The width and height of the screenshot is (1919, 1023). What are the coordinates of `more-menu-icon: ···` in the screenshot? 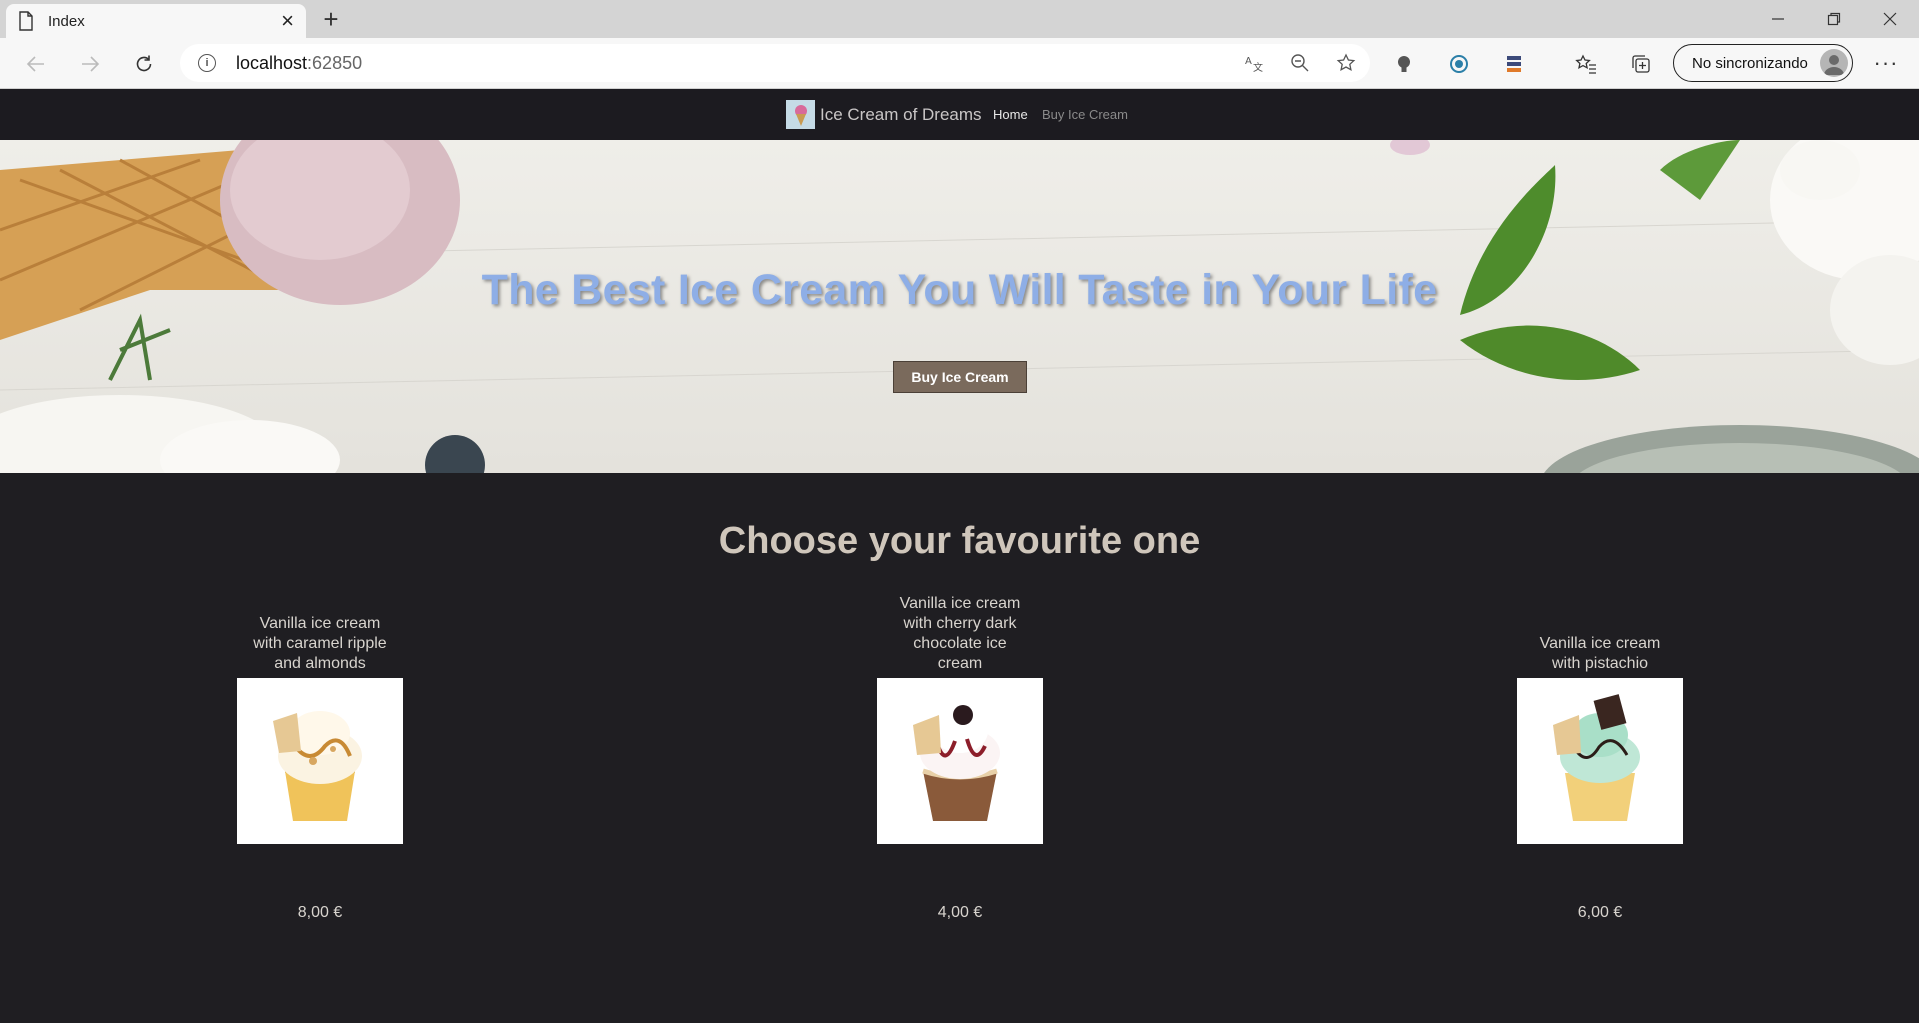 It's located at (1886, 64).